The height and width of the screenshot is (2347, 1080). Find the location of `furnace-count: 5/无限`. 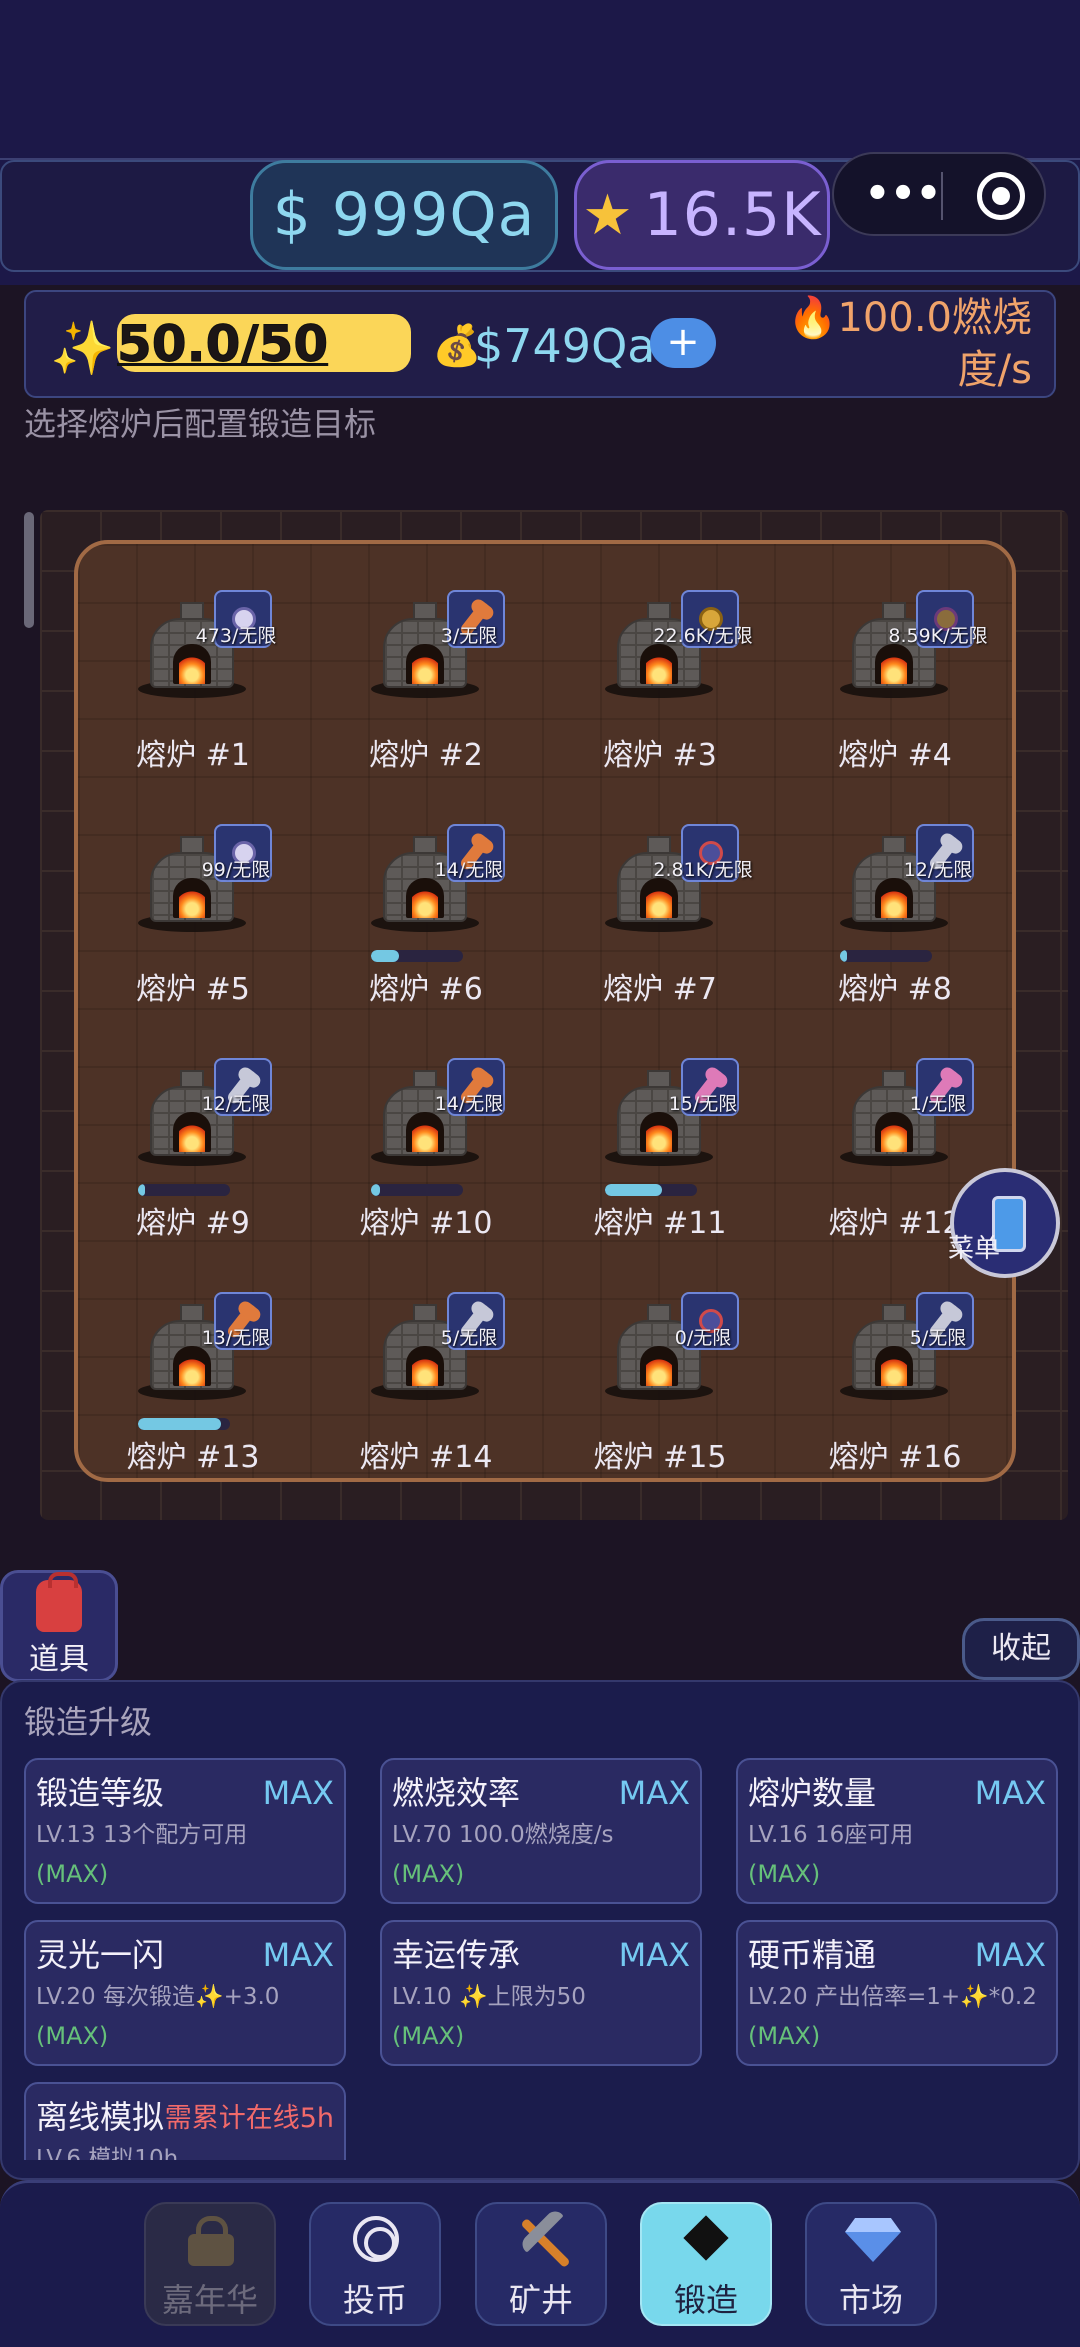

furnace-count: 5/无限 is located at coordinates (938, 1338).